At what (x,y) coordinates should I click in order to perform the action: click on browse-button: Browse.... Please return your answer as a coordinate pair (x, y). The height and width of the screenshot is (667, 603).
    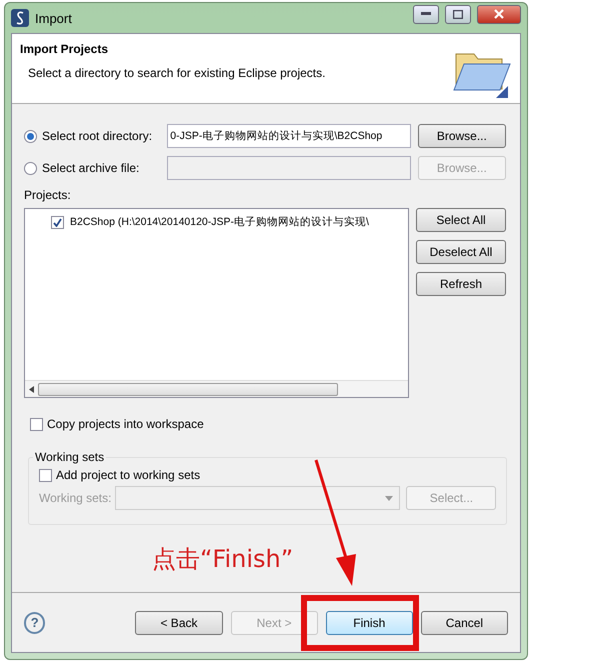
    Looking at the image, I should click on (462, 136).